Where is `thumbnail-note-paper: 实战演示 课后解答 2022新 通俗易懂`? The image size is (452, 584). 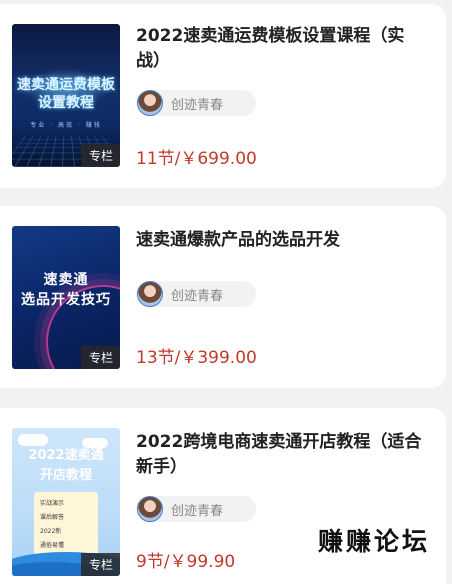 thumbnail-note-paper: 实战演示 课后解答 2022新 通俗易懂 is located at coordinates (66, 525).